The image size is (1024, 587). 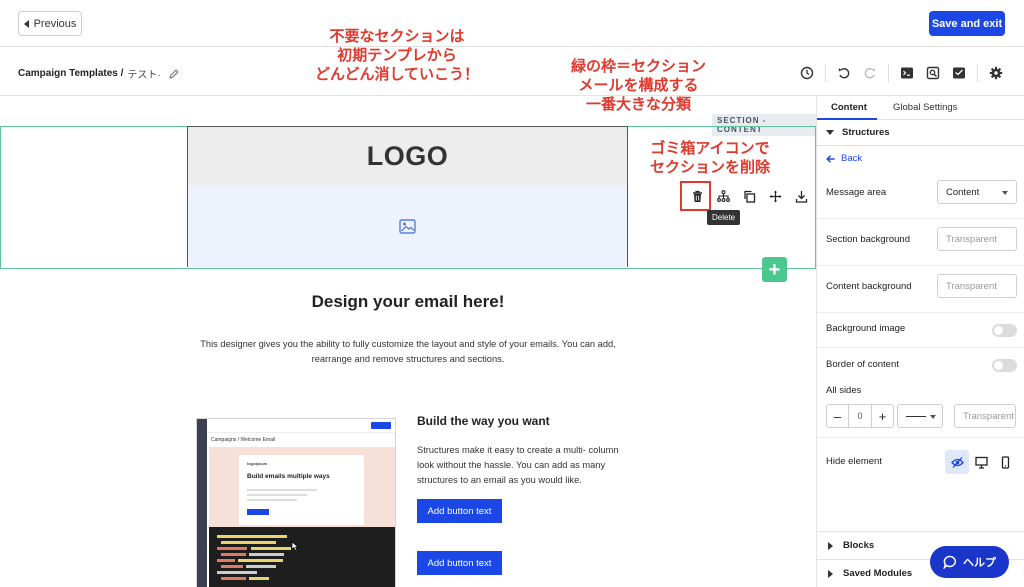 What do you see at coordinates (55, 23) in the screenshot?
I see `previous-label: Previous` at bounding box center [55, 23].